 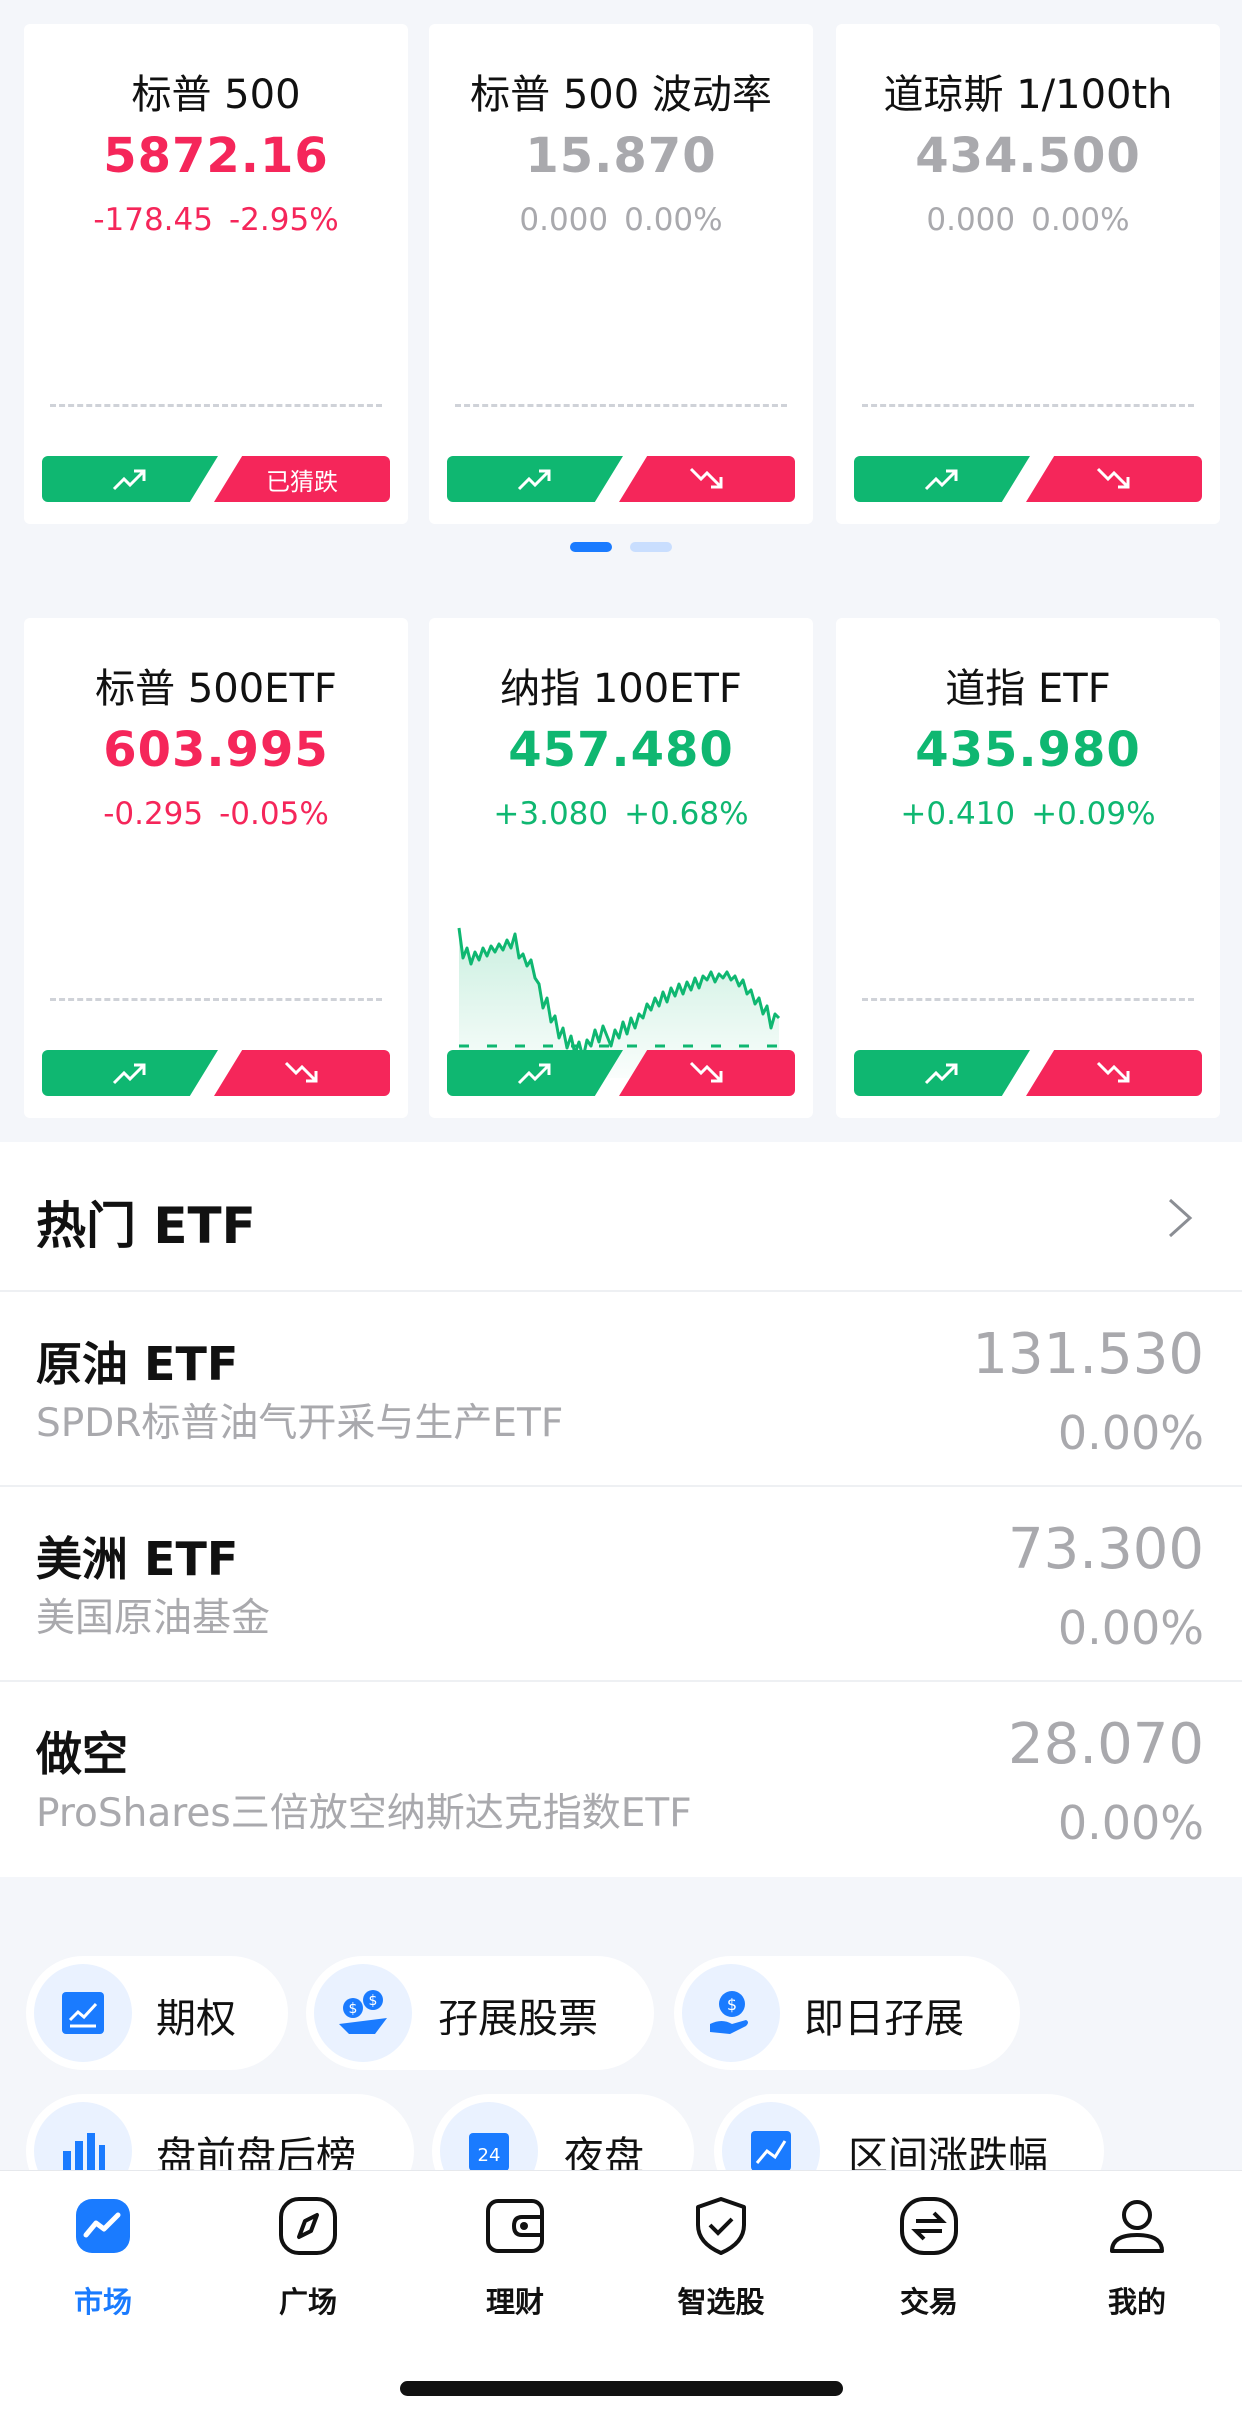 What do you see at coordinates (621, 2388) in the screenshot?
I see `home-indicator` at bounding box center [621, 2388].